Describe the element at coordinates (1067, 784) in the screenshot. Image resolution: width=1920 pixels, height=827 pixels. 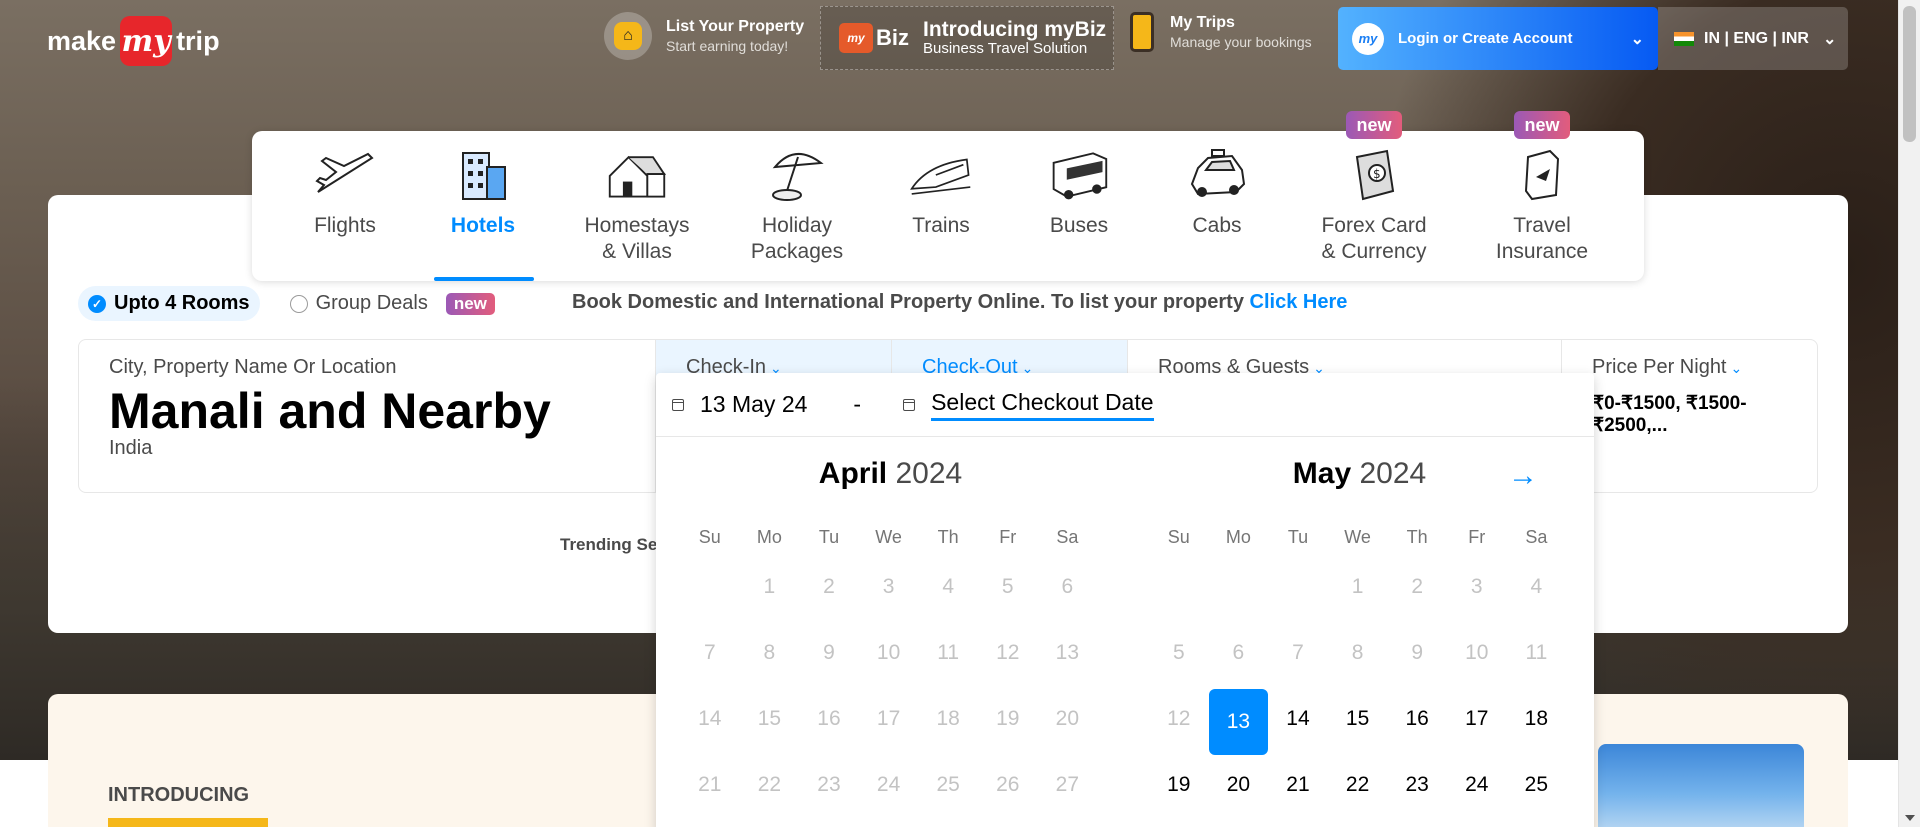
I see `calendar-day: 27` at that location.